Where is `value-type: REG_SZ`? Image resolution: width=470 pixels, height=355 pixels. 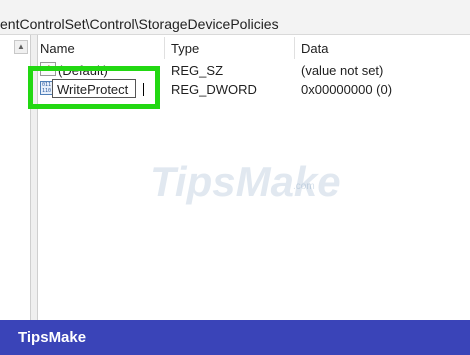
value-type: REG_SZ is located at coordinates (197, 70).